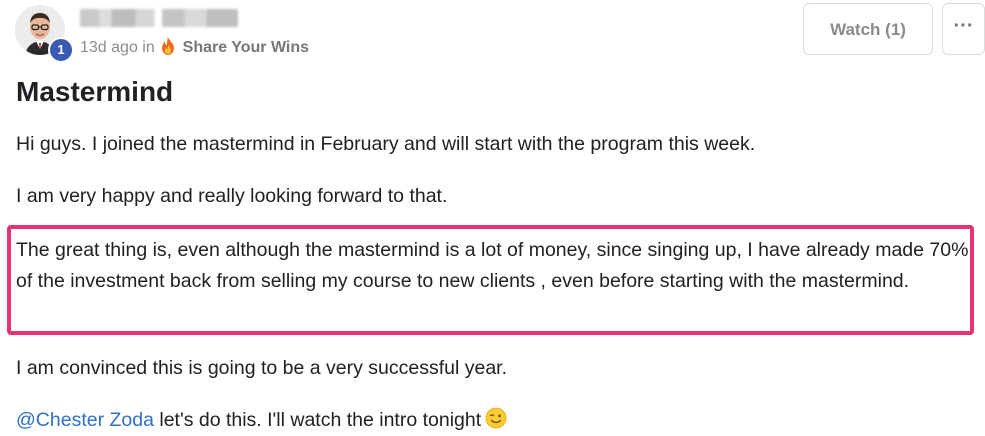 Image resolution: width=985 pixels, height=436 pixels. Describe the element at coordinates (868, 29) in the screenshot. I see `watch-button: Watch (1)` at that location.